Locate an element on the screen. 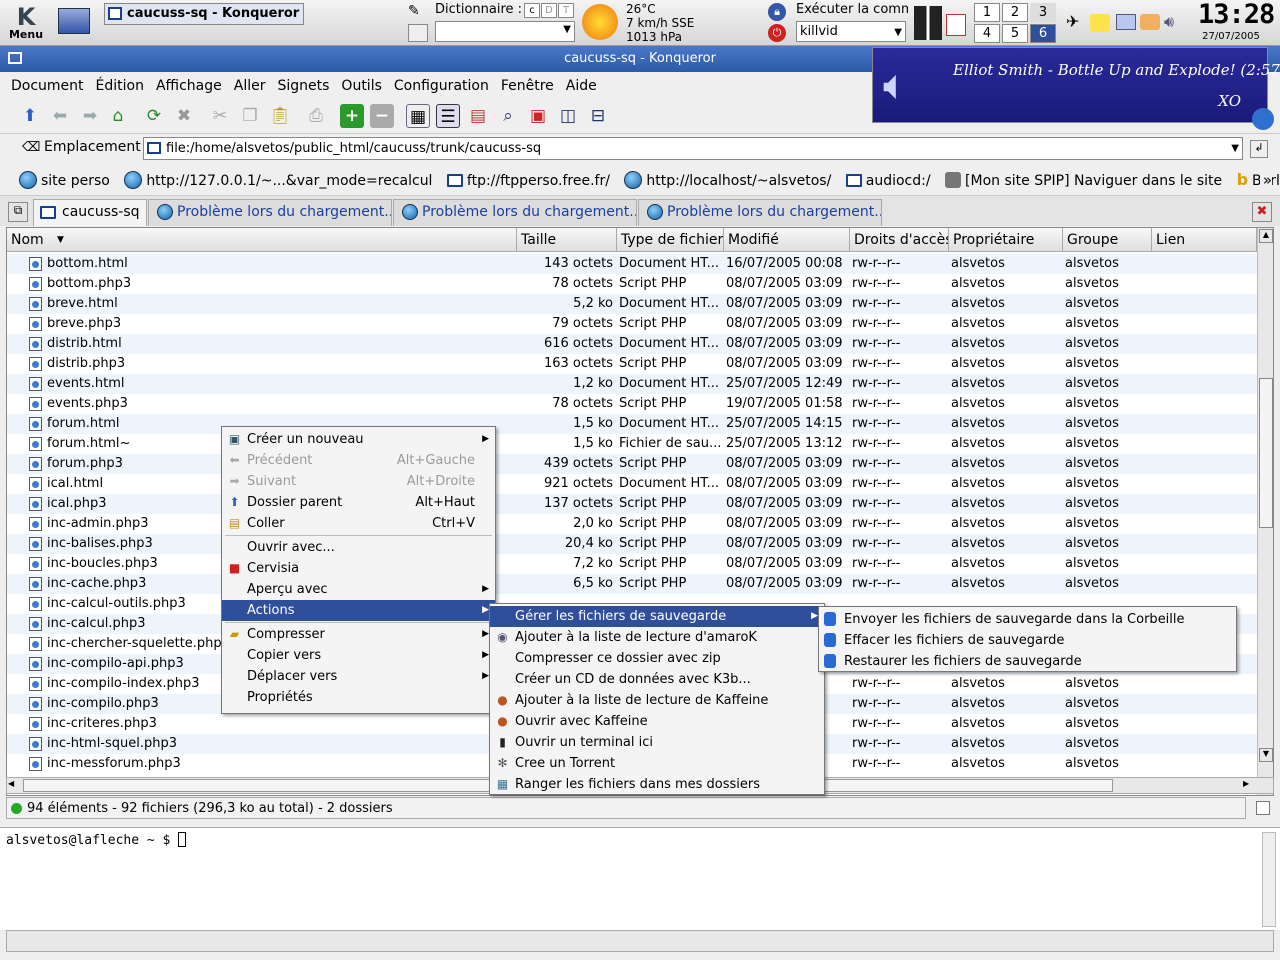  actions-menu-item: ◉ Ajouter à la liste de lecture d'amaroK is located at coordinates (657, 637).